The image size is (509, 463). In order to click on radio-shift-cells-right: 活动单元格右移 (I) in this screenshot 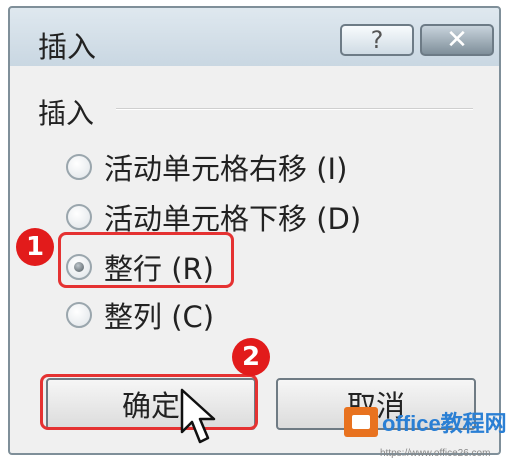, I will do `click(206, 167)`.